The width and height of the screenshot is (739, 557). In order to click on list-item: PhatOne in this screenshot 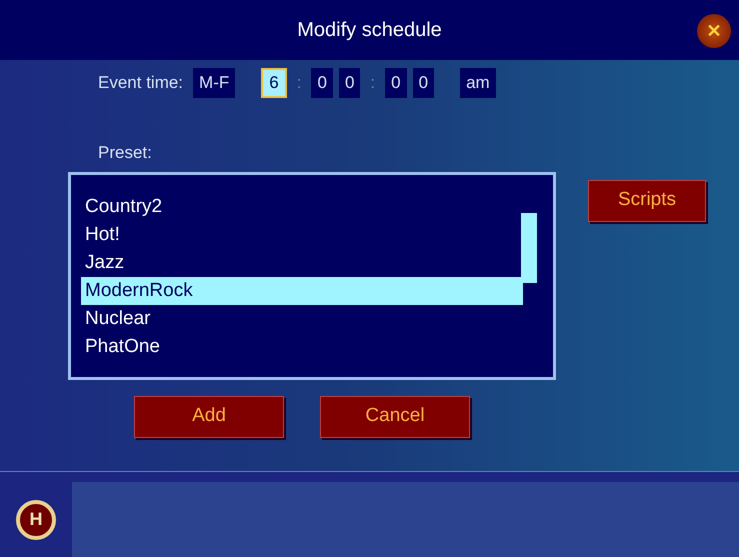, I will do `click(302, 346)`.